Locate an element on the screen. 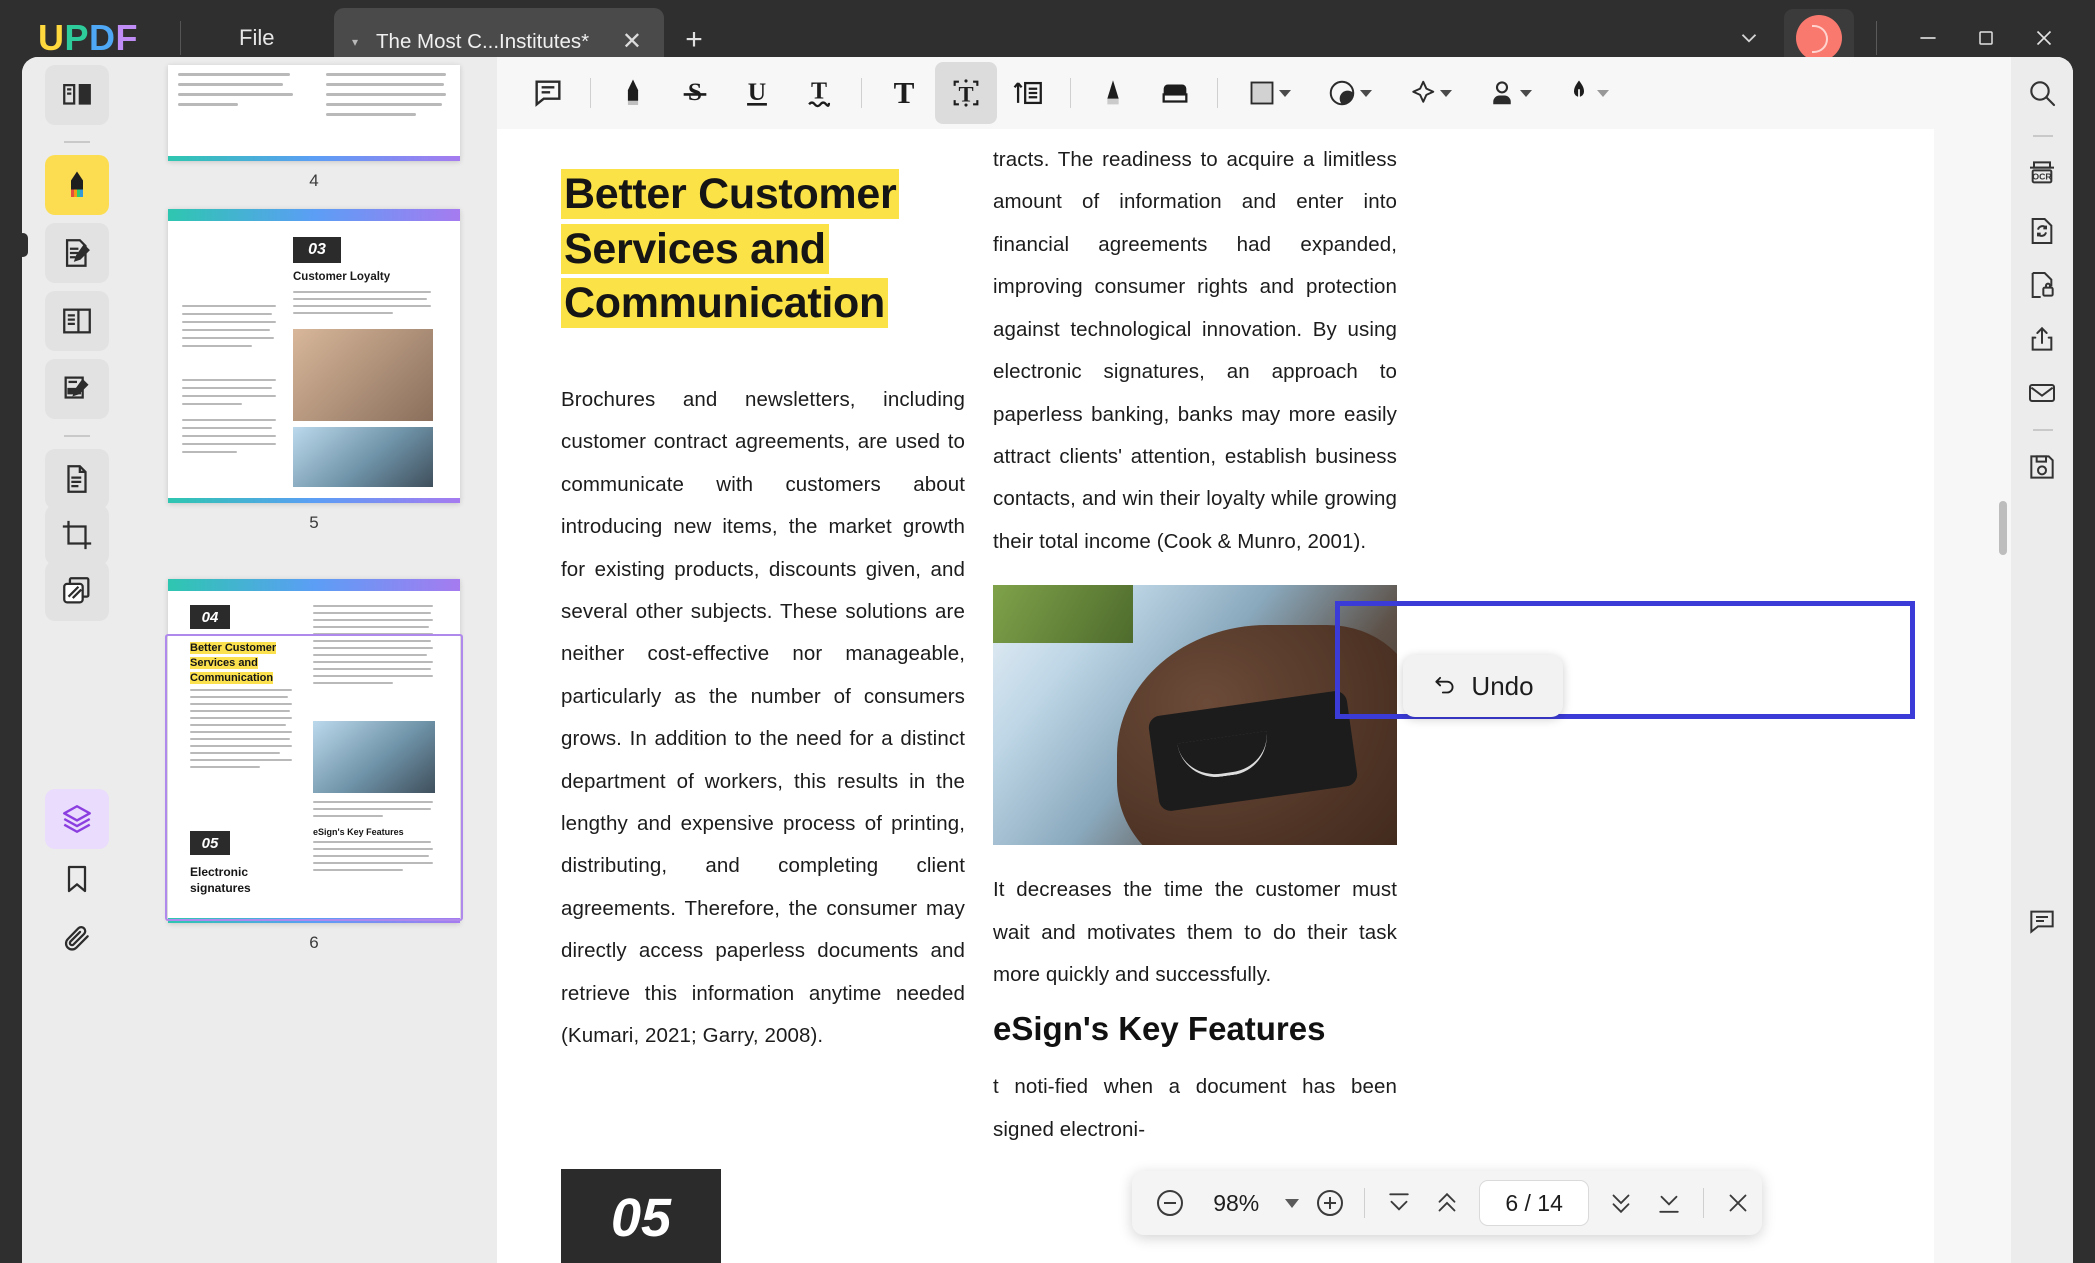 The height and width of the screenshot is (1263, 2095). new-tab-button: + is located at coordinates (694, 40).